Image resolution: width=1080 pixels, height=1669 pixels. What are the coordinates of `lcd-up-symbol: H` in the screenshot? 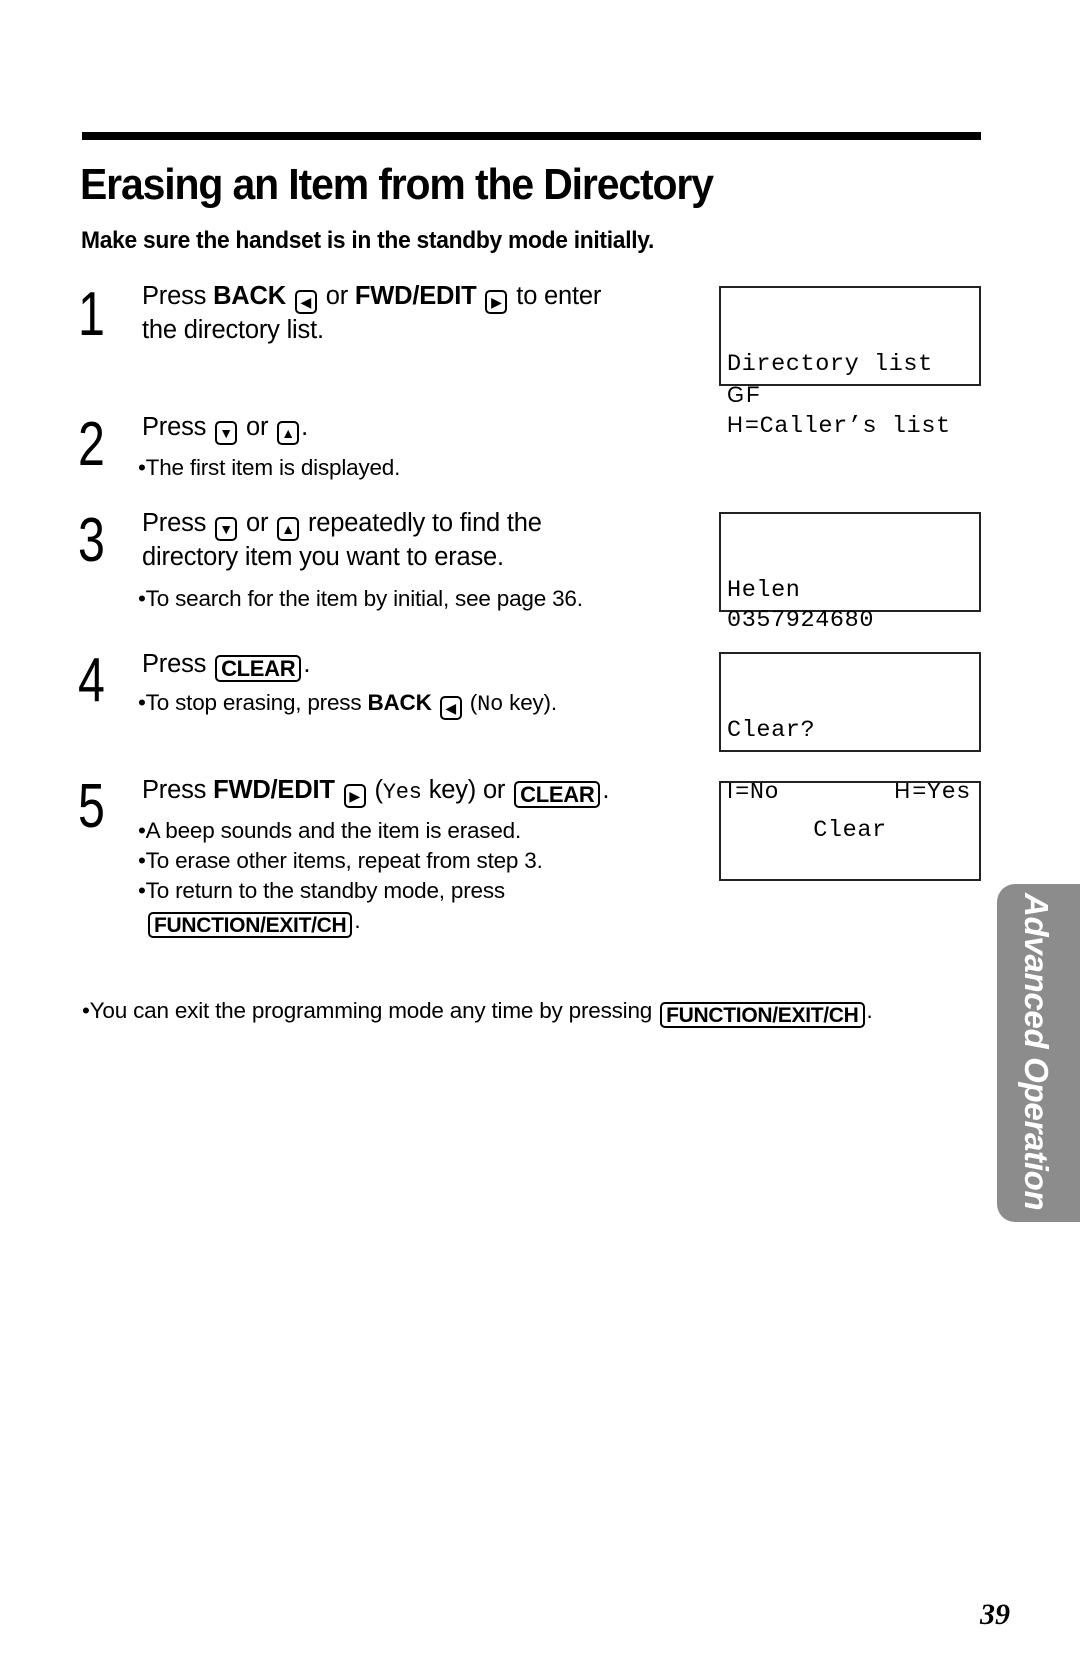 It's located at (736, 424).